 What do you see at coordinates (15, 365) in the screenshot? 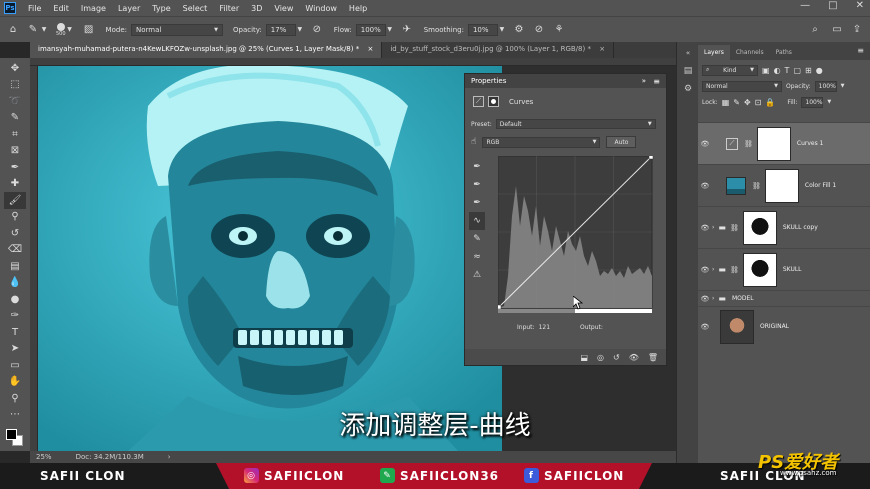
I see `rectangle-tool-icon: ▭` at bounding box center [15, 365].